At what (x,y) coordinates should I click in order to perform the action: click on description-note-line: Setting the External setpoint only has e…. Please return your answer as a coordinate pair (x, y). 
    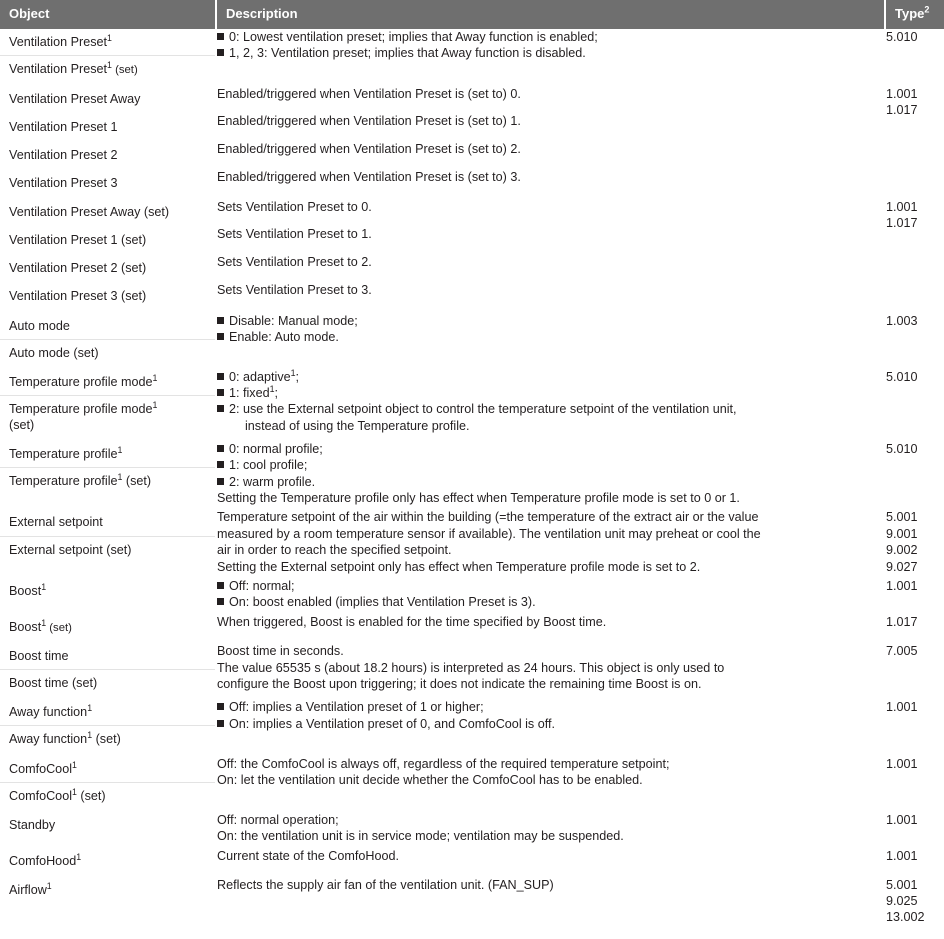
    Looking at the image, I should click on (459, 566).